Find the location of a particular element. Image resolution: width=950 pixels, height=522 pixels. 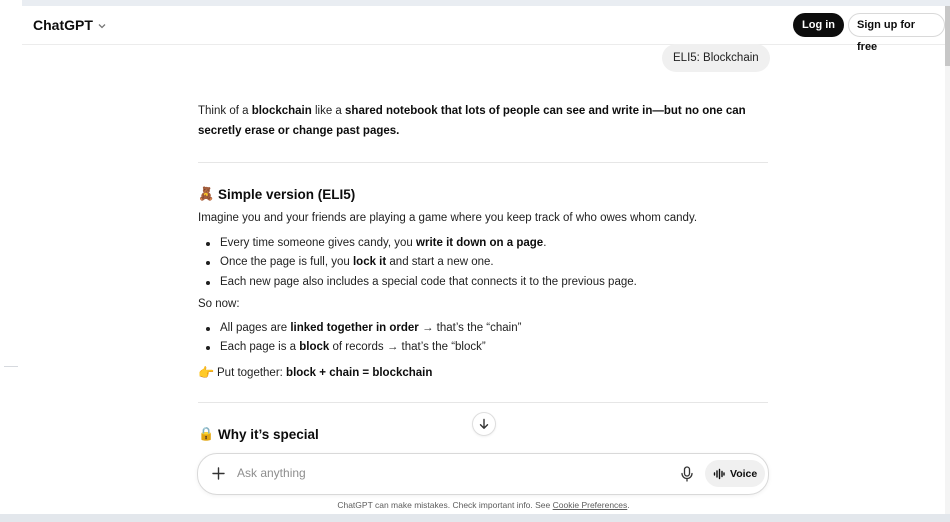

composer: Ask anything Voice is located at coordinates (483, 474).